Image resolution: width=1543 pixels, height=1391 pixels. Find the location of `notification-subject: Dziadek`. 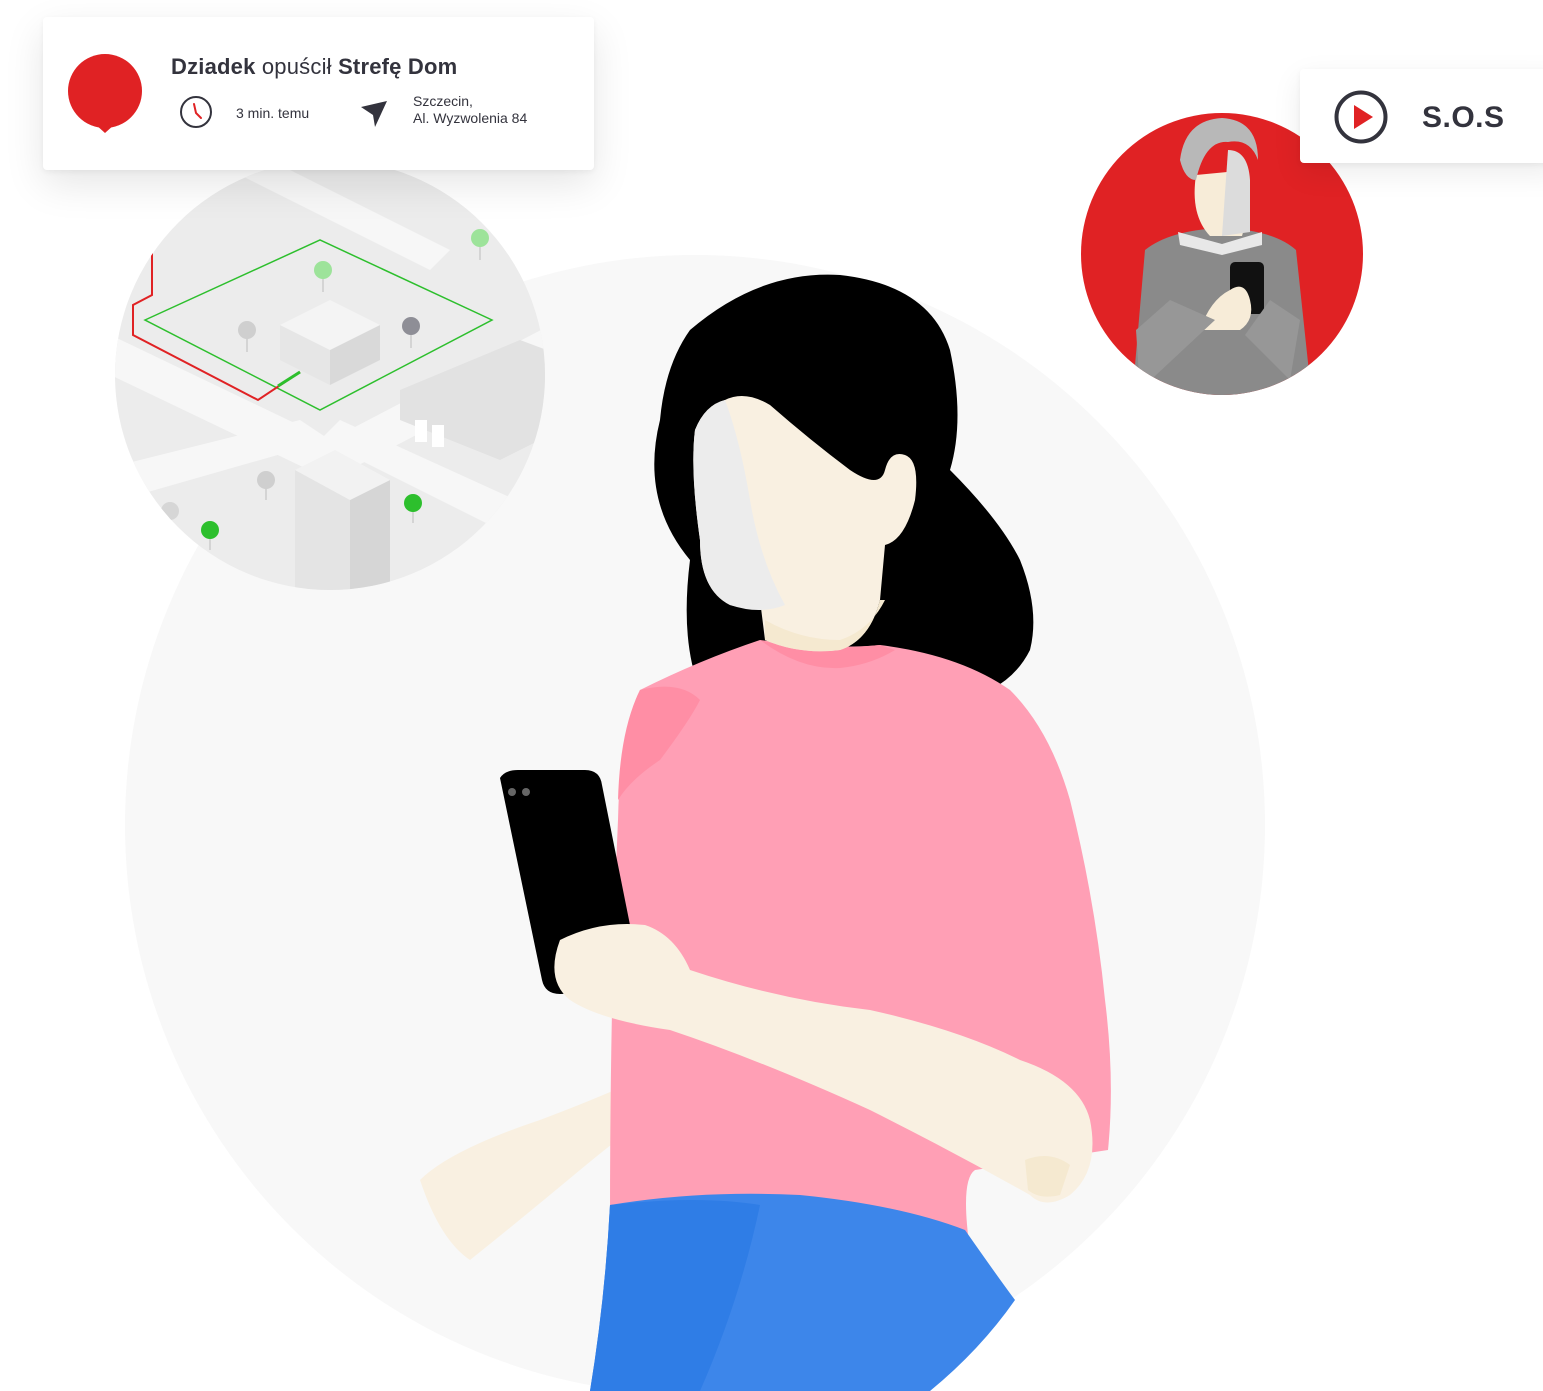

notification-subject: Dziadek is located at coordinates (213, 66).